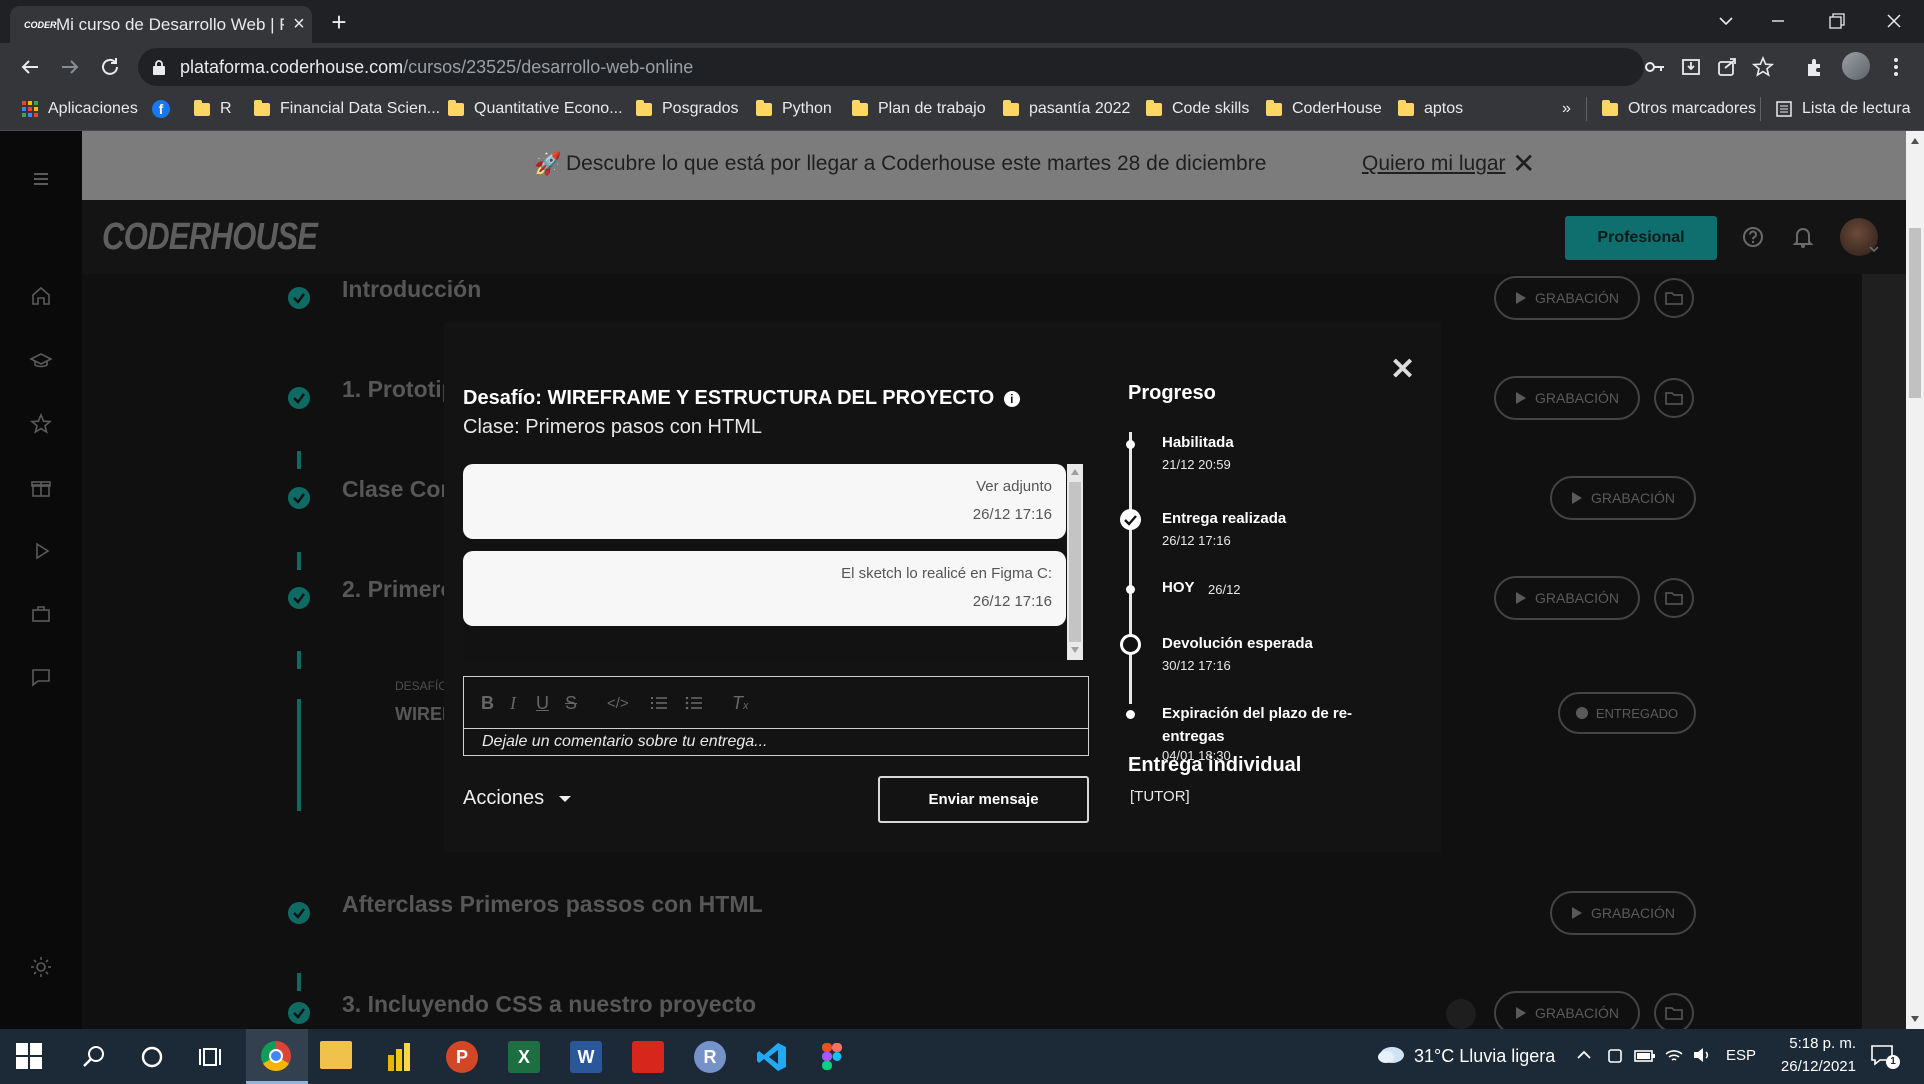 This screenshot has height=1084, width=1924. What do you see at coordinates (1461, 1014) in the screenshot?
I see `thumbs-up-icon` at bounding box center [1461, 1014].